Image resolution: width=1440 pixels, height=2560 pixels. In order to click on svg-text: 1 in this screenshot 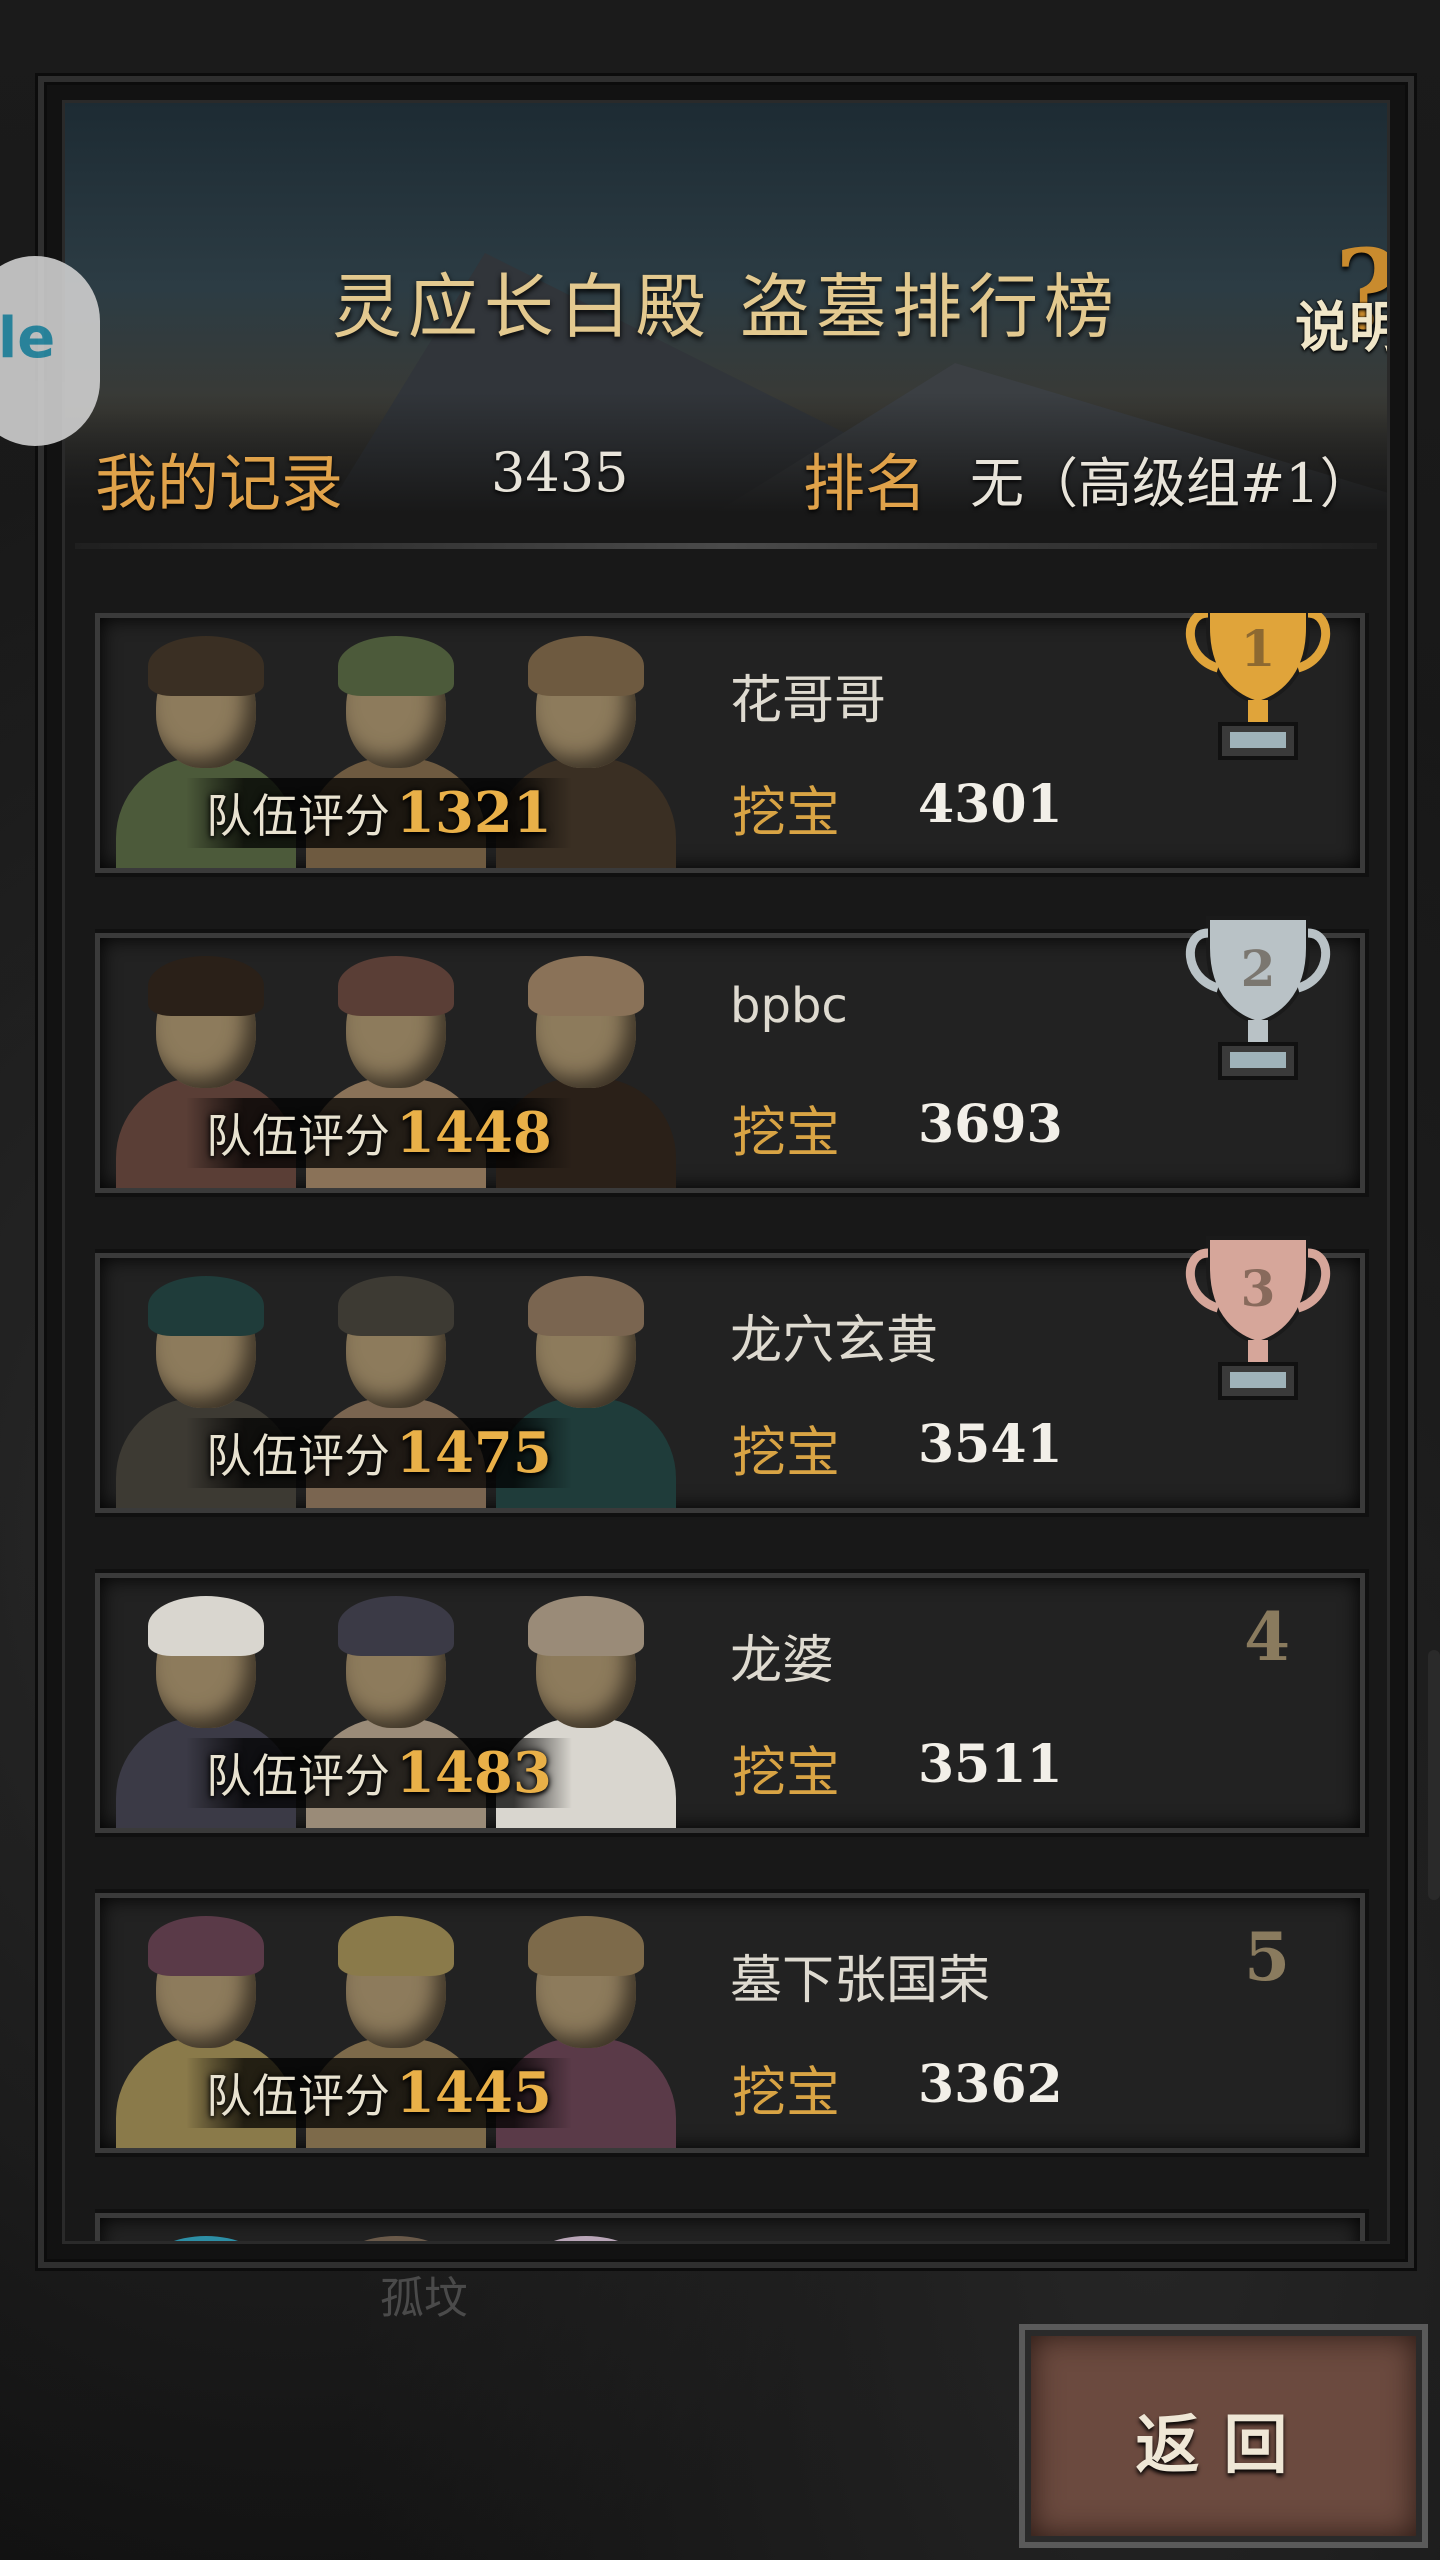, I will do `click(1258, 648)`.